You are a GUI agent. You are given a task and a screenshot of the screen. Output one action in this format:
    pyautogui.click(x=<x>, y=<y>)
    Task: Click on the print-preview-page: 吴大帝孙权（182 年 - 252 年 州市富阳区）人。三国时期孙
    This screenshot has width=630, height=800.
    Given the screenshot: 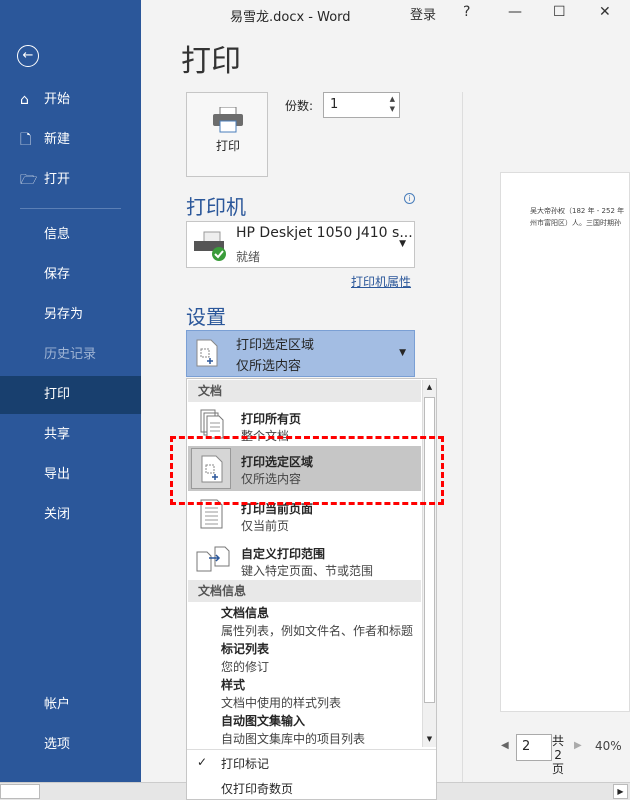 What is the action you would take?
    pyautogui.click(x=565, y=442)
    